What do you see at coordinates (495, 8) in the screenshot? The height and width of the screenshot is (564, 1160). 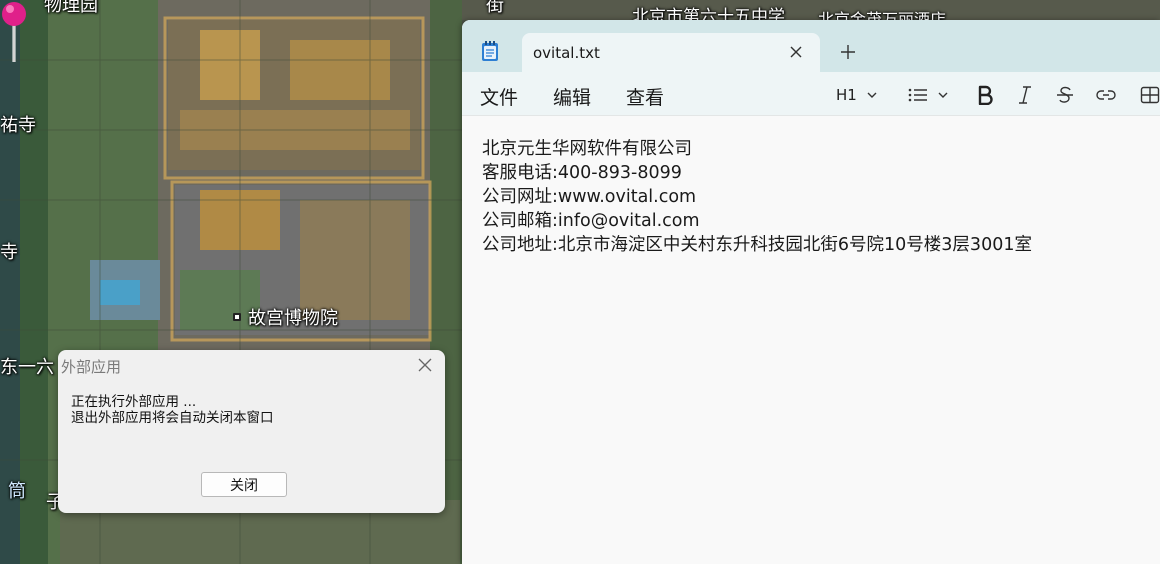 I see `map-label: 街` at bounding box center [495, 8].